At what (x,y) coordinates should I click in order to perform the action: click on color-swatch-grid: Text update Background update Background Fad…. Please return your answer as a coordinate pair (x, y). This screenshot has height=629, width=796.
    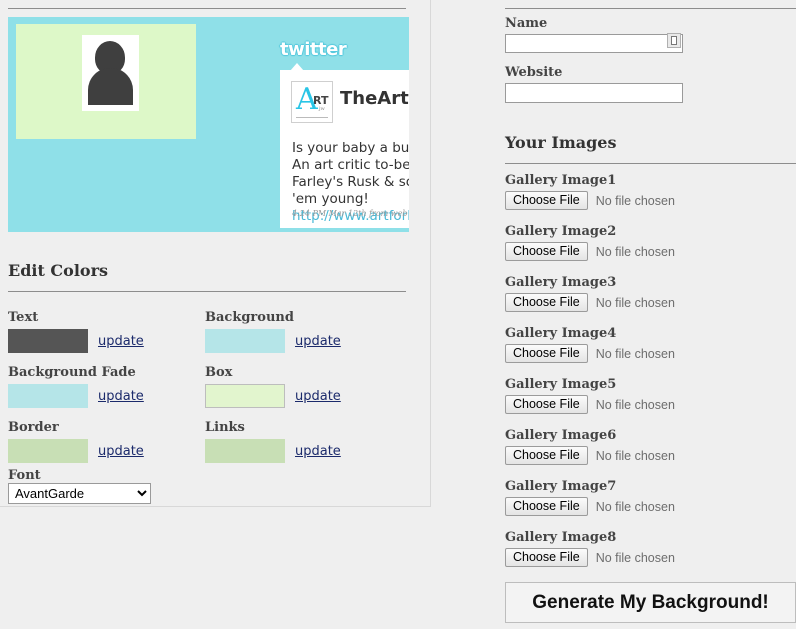
    Looking at the image, I should click on (208, 392).